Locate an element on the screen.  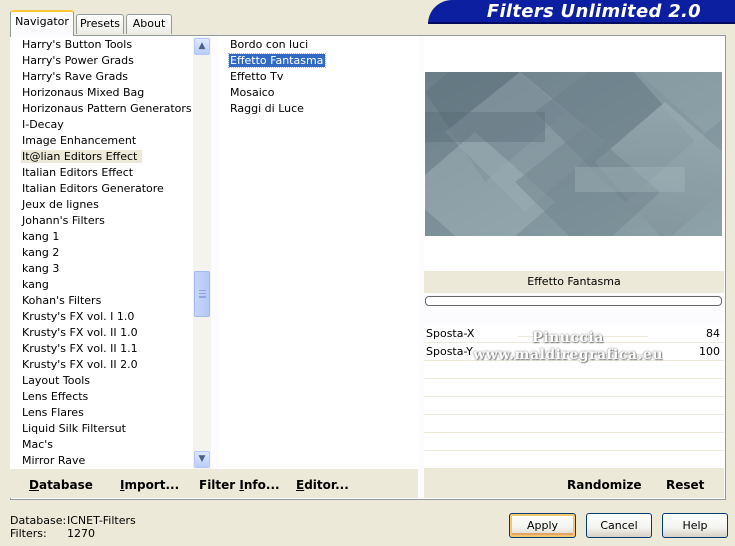
tab-presets: Presets is located at coordinates (100, 24).